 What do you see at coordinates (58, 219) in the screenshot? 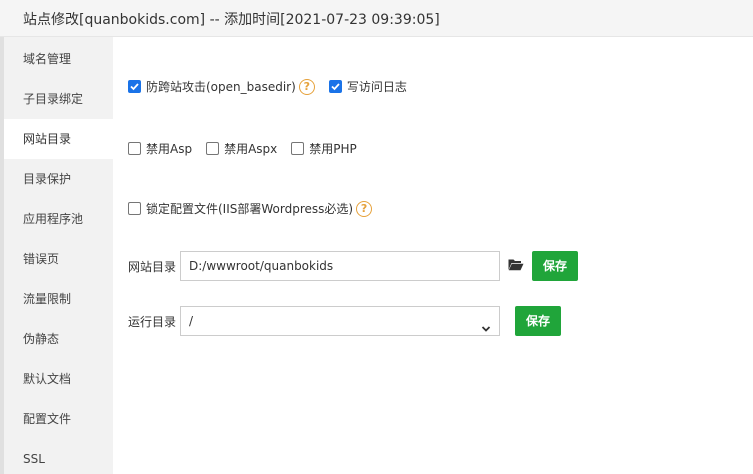
I see `sidebar-item-app-pool: 应用程序池` at bounding box center [58, 219].